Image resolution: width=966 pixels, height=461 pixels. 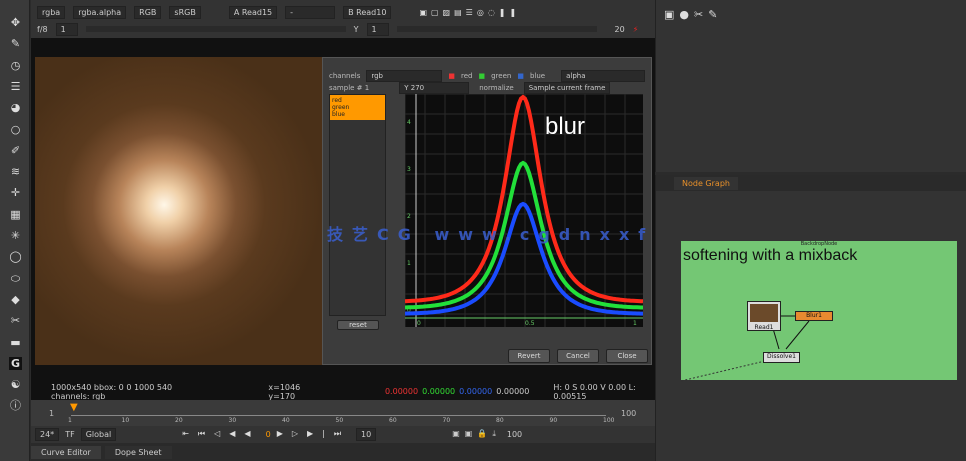 What do you see at coordinates (567, 88) in the screenshot?
I see `sample-frame-button: Sample current frame` at bounding box center [567, 88].